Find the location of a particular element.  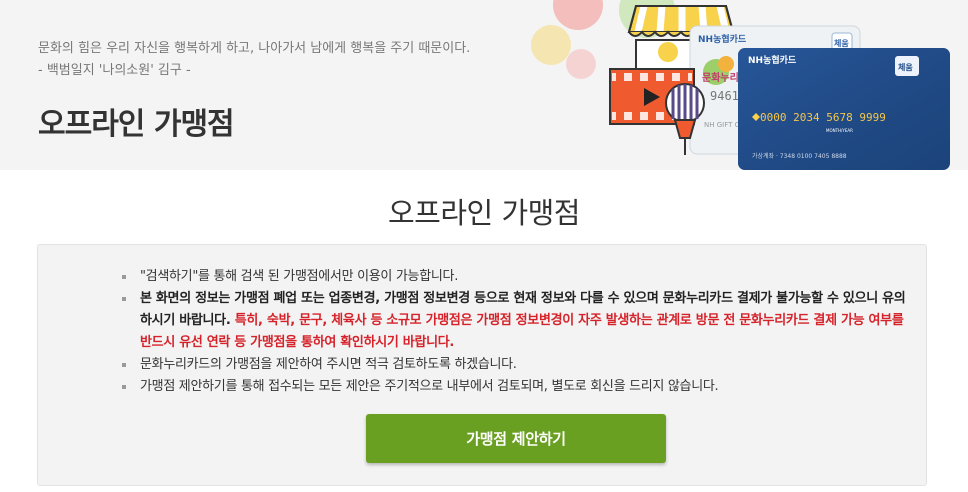

card-front-account: 가상계좌 · 7348 0100 7405 8888 is located at coordinates (799, 156).